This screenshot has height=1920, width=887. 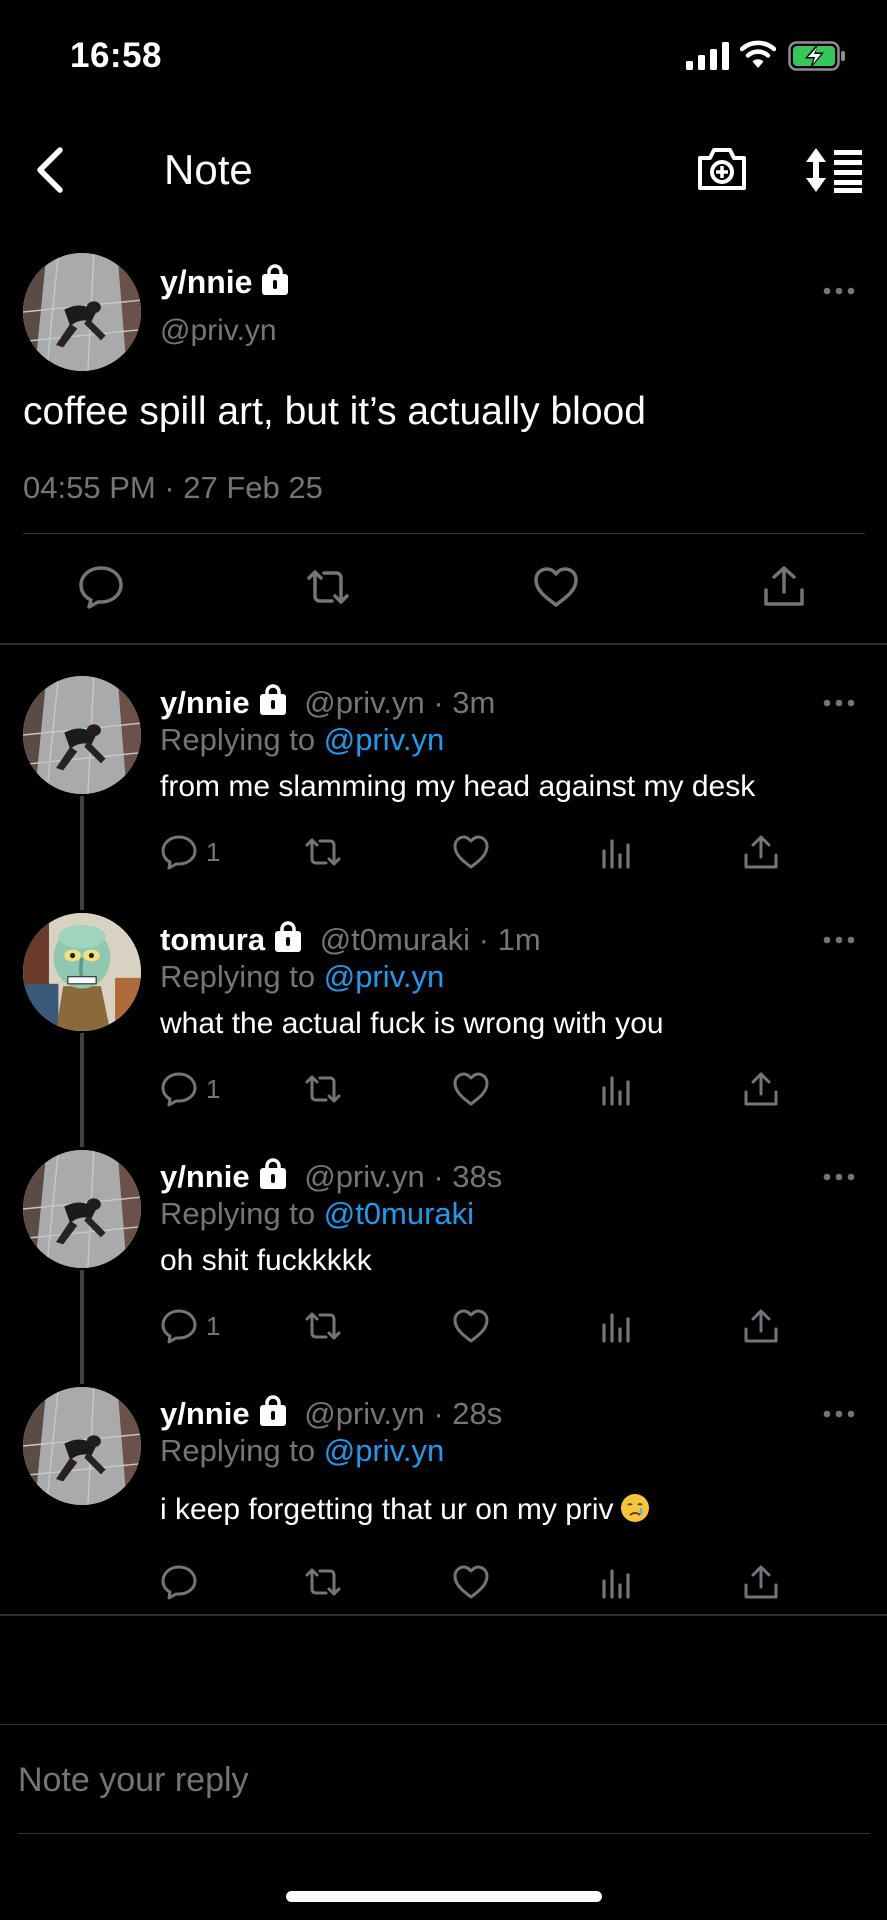 I want to click on reply-header: tomura @t0muraki · 1m, so click(x=350, y=939).